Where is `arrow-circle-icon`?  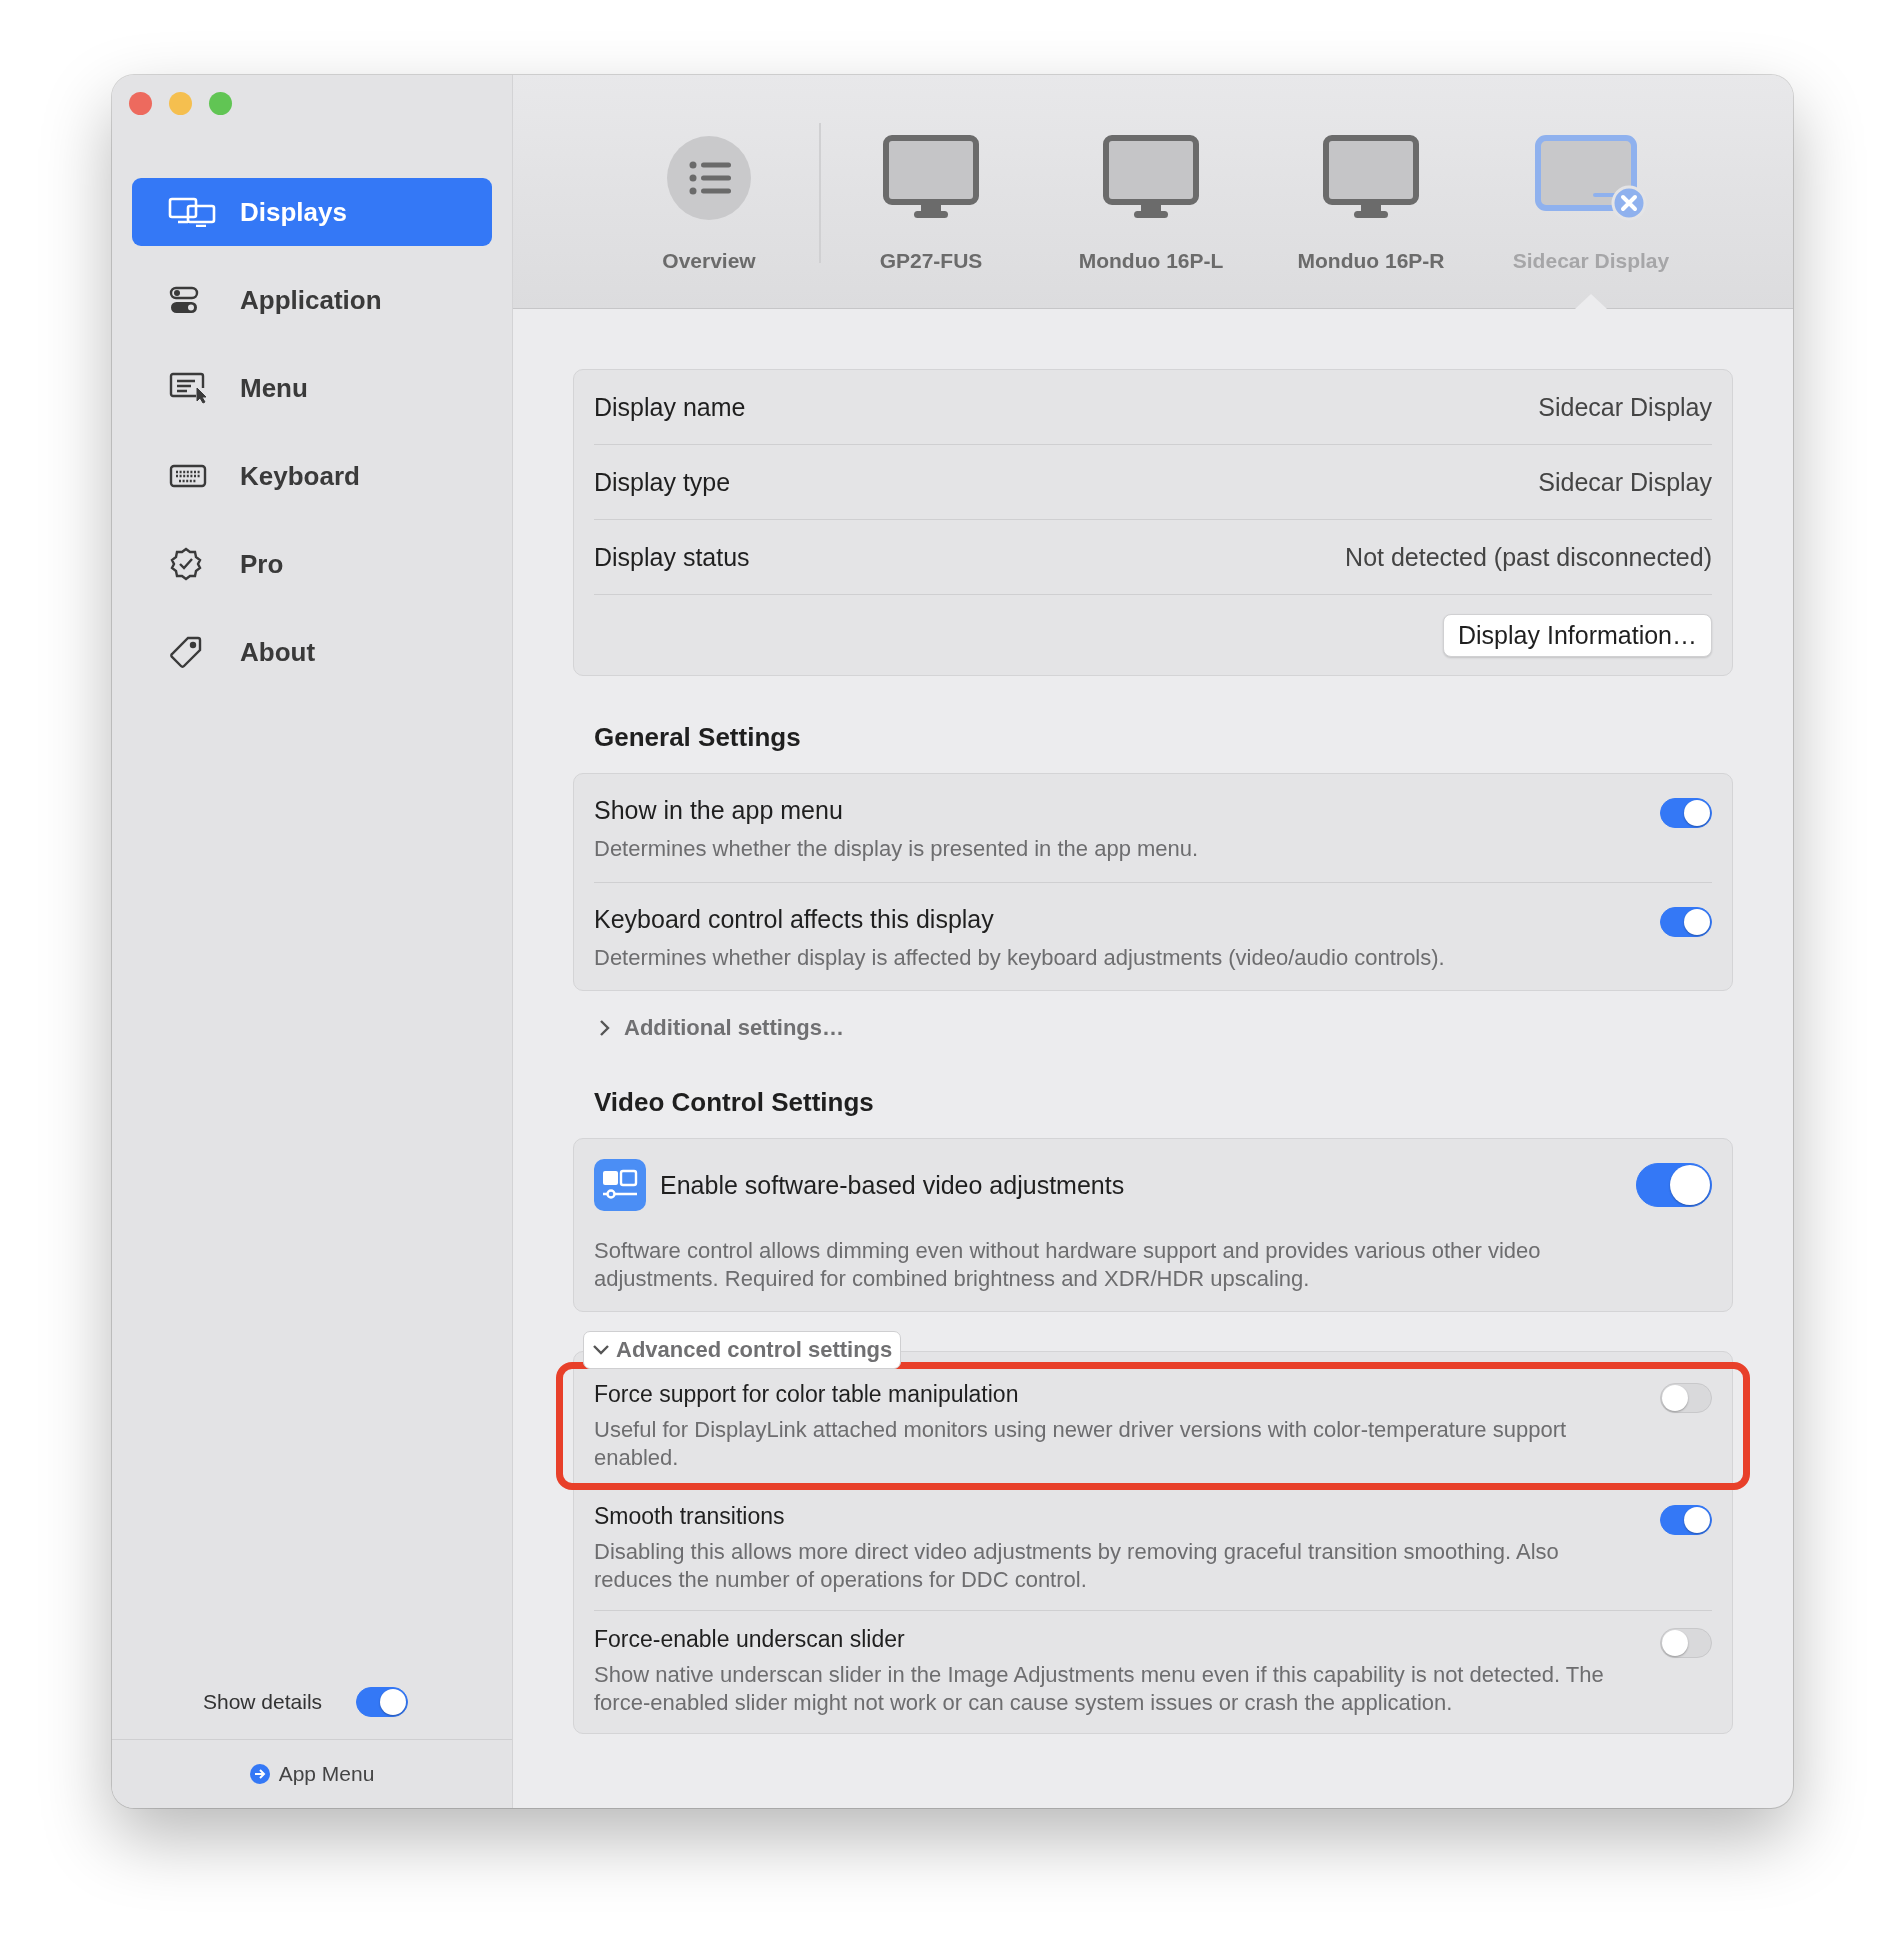 arrow-circle-icon is located at coordinates (259, 1774).